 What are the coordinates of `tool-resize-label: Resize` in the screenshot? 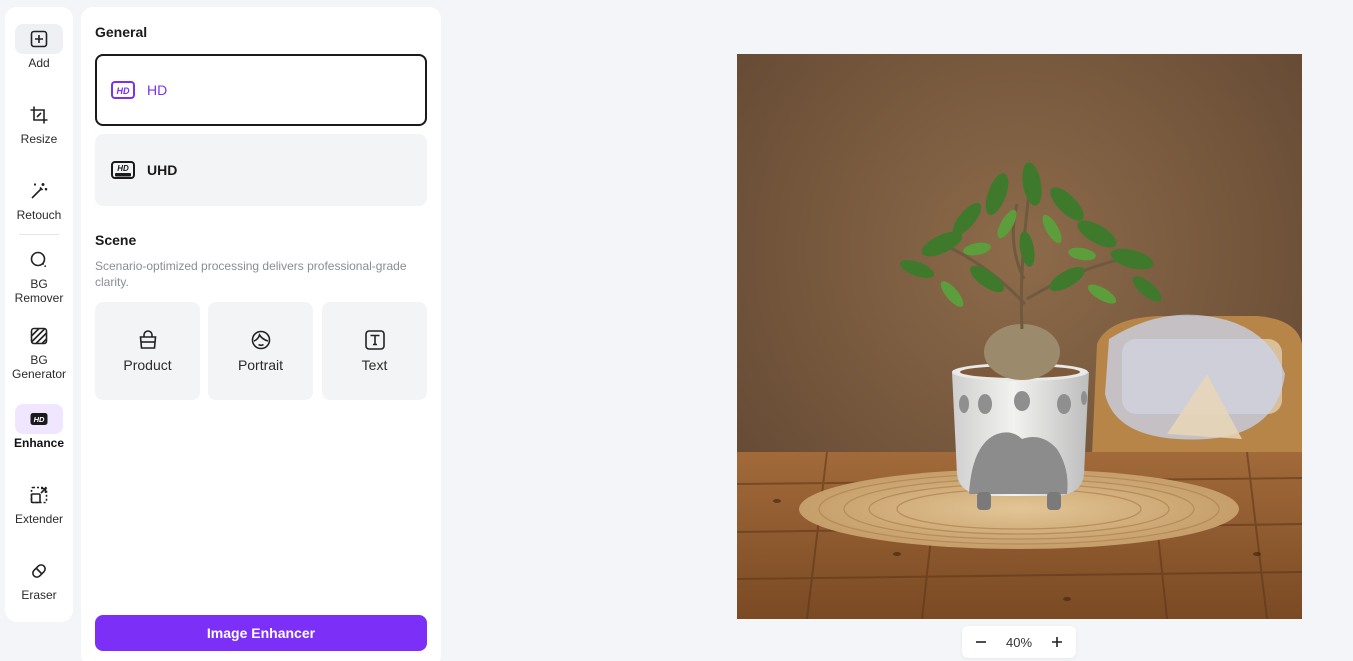 It's located at (39, 139).